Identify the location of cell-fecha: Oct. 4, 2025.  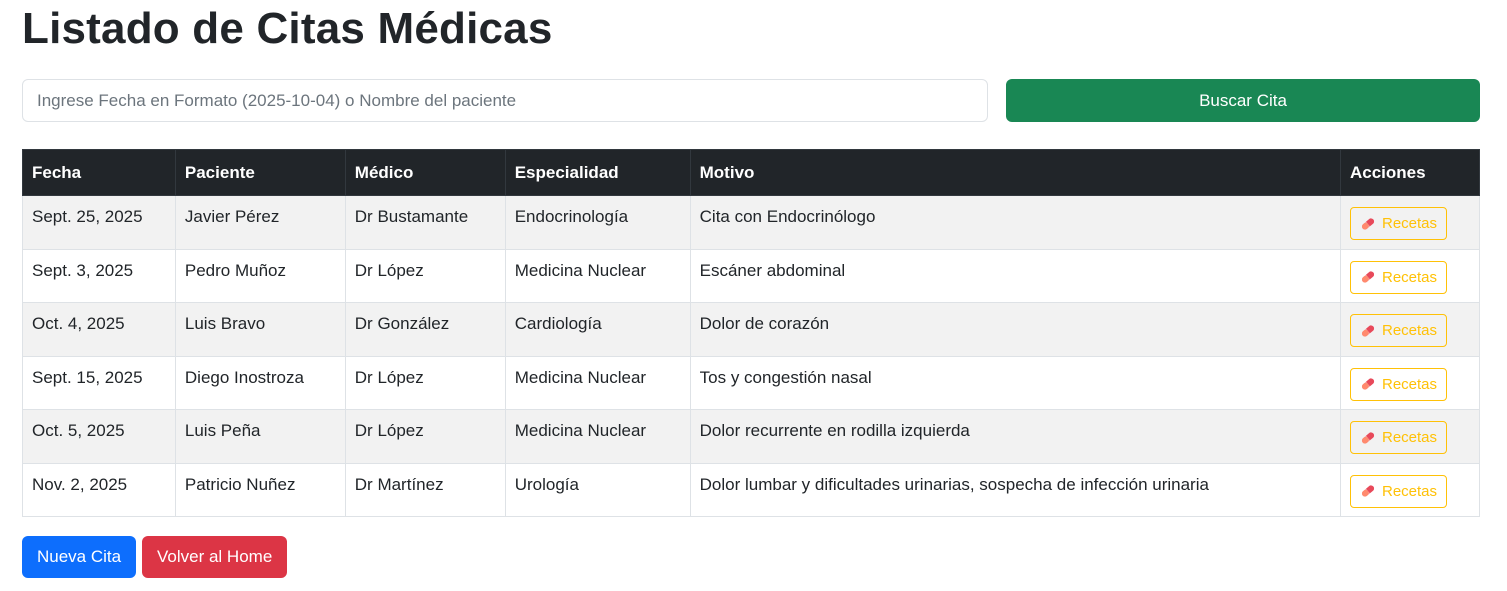
(99, 329).